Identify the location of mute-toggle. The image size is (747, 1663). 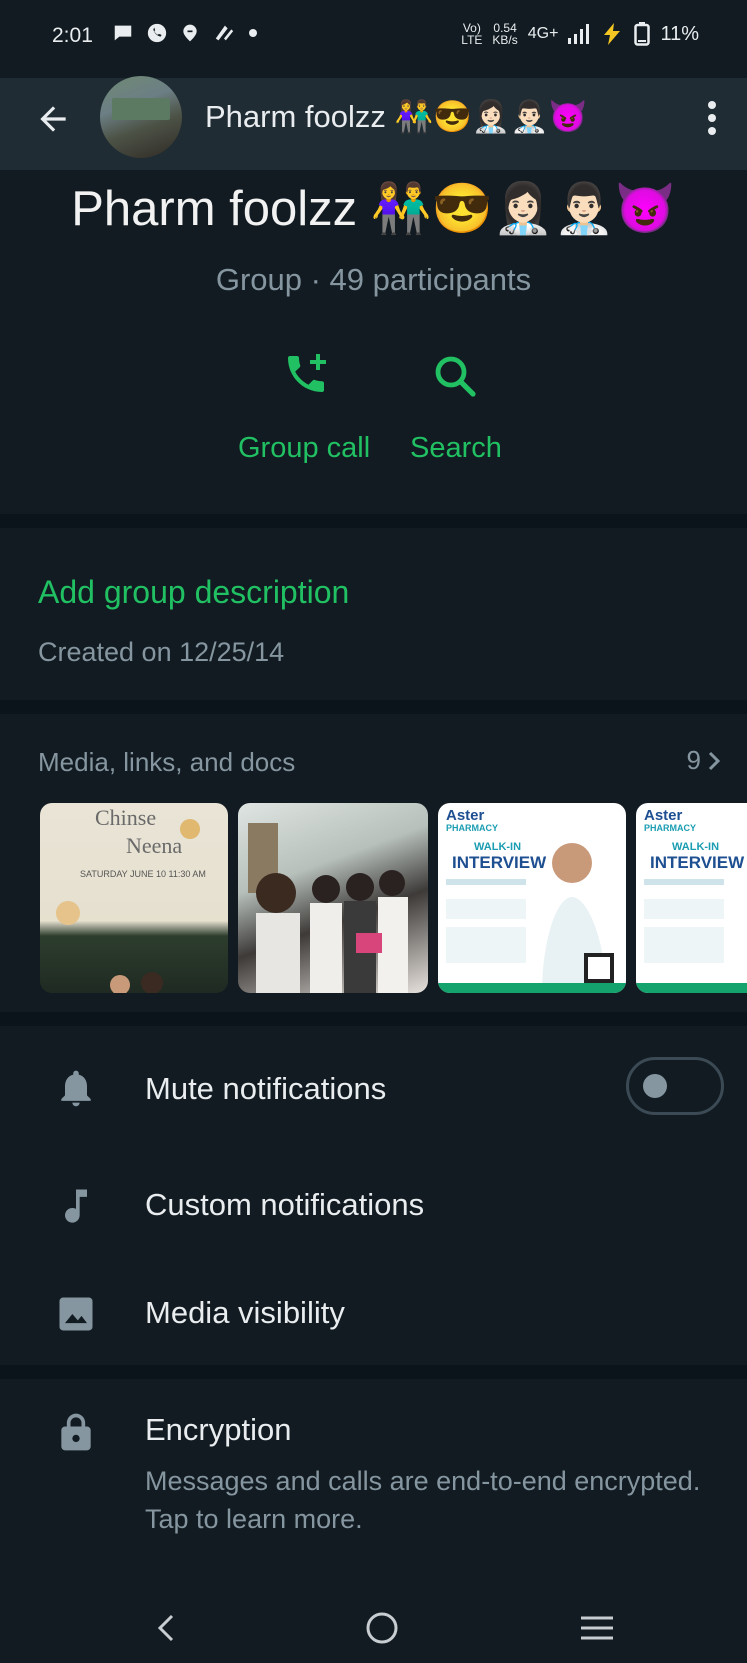
(675, 1086).